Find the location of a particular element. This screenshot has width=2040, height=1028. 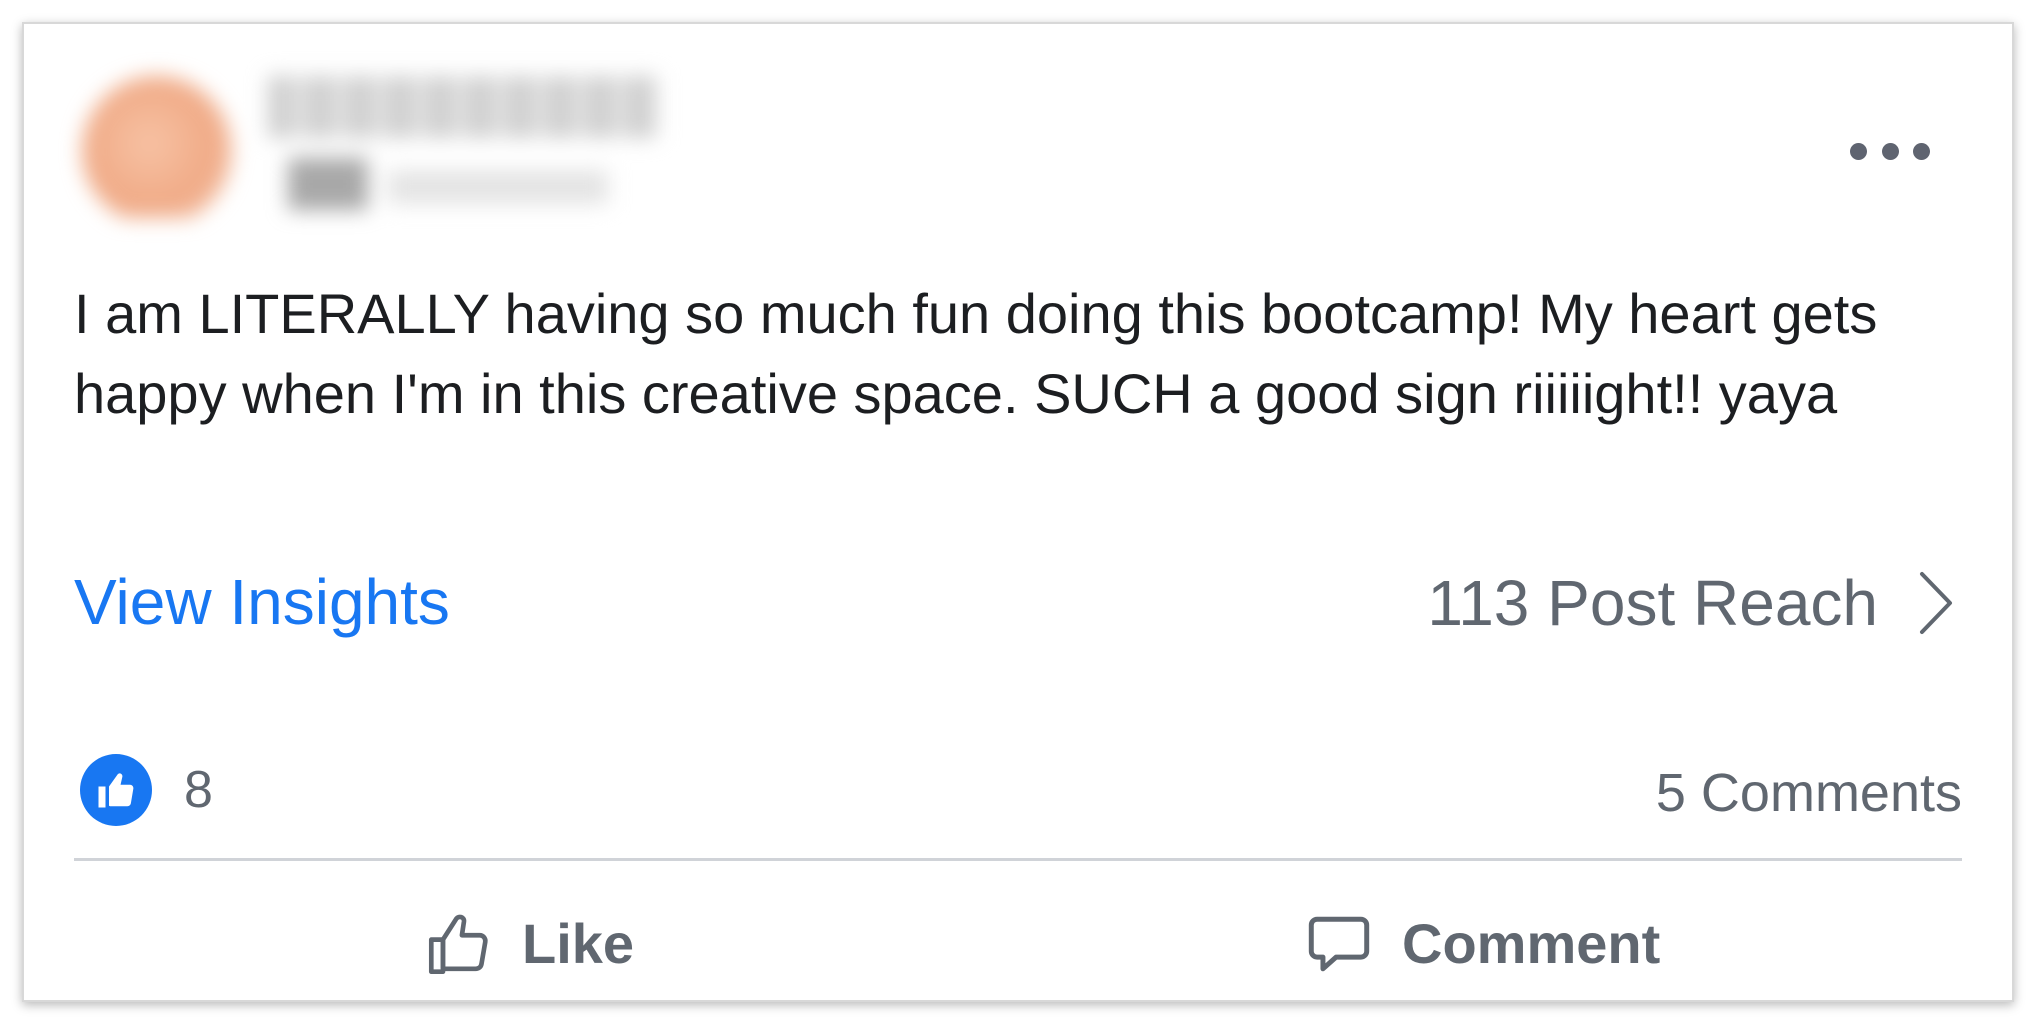

like-button: Like is located at coordinates (529, 944).